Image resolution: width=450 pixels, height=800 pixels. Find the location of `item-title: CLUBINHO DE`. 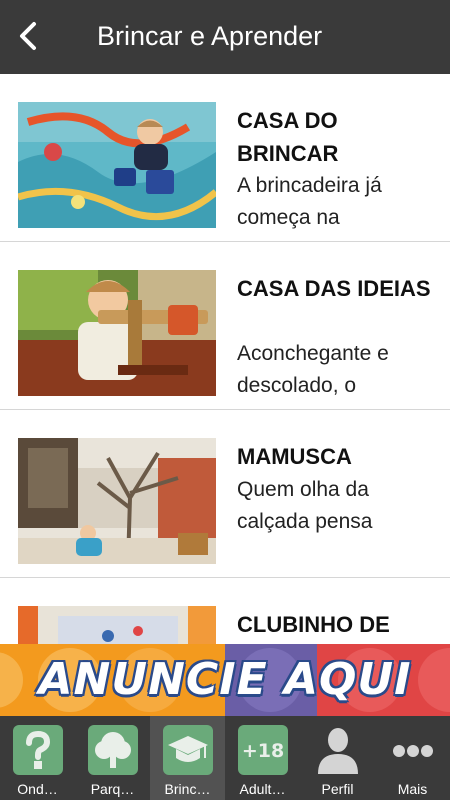

item-title: CLUBINHO DE is located at coordinates (313, 624).